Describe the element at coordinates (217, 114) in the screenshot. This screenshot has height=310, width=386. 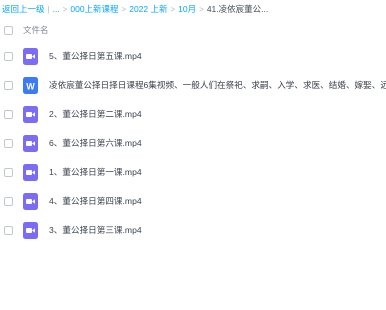
I see `file-name: 2、董公择日第二课.mp4` at that location.